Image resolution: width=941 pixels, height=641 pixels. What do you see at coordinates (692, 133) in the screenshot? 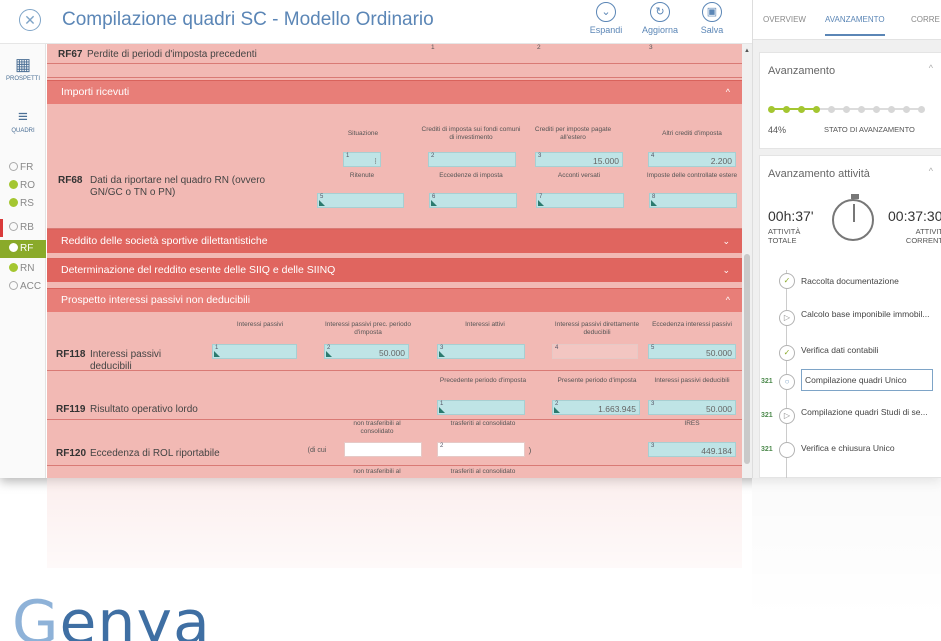
I see `field-label: Altri crediti d'imposta` at bounding box center [692, 133].